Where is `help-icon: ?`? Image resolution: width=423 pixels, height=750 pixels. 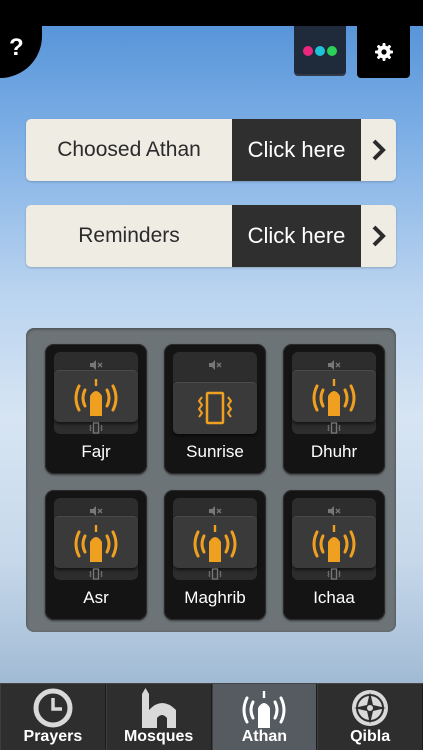
help-icon: ? is located at coordinates (16, 47).